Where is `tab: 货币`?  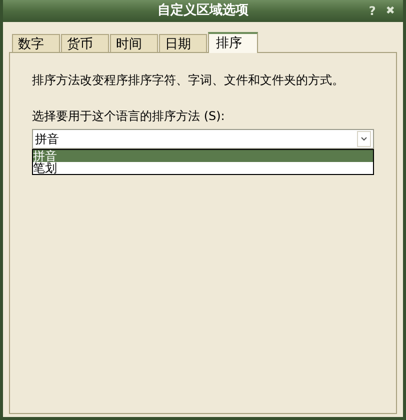 tab: 货币 is located at coordinates (85, 43).